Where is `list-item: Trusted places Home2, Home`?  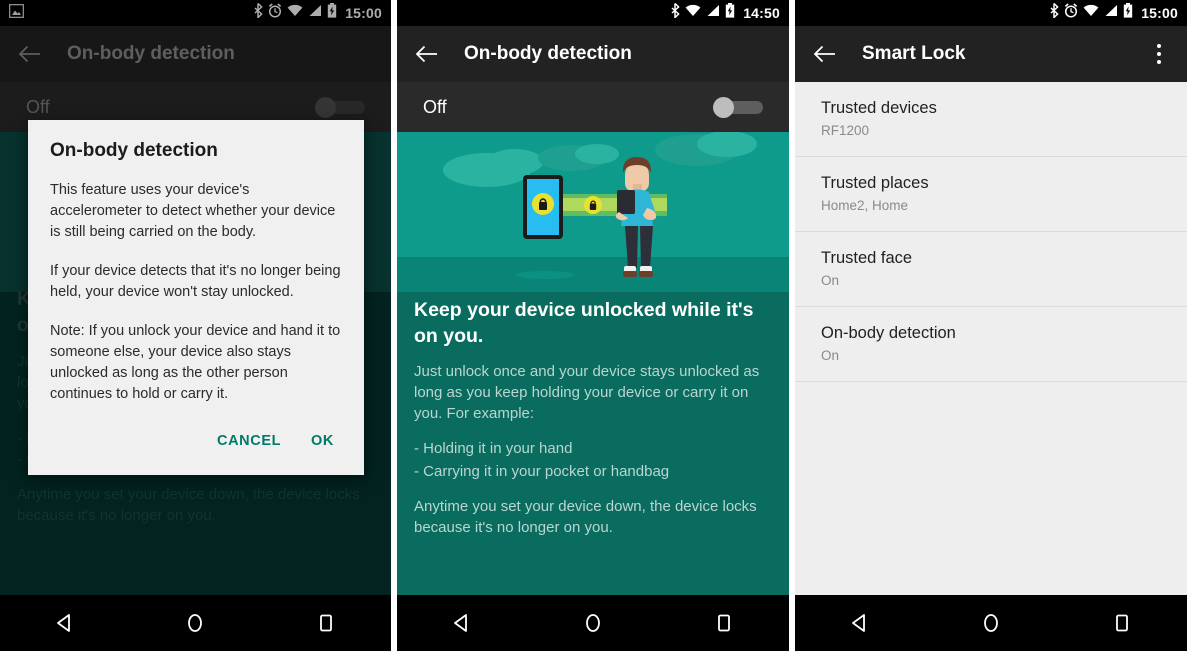
list-item: Trusted places Home2, Home is located at coordinates (991, 194).